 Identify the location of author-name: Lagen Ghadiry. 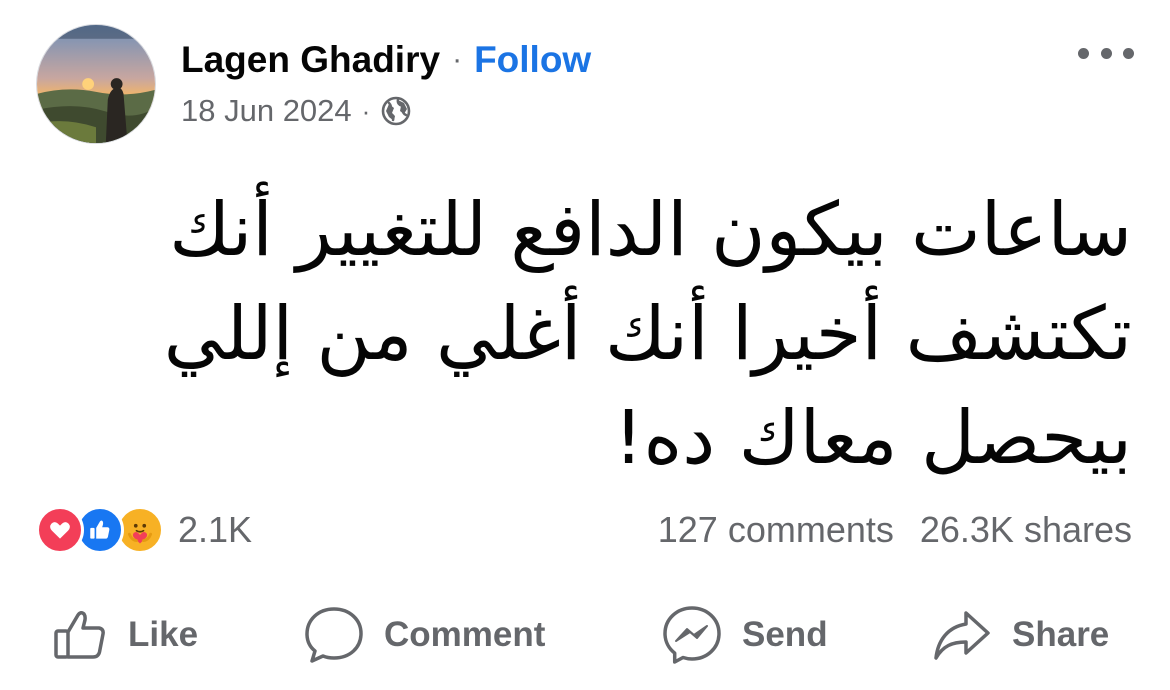
(310, 60).